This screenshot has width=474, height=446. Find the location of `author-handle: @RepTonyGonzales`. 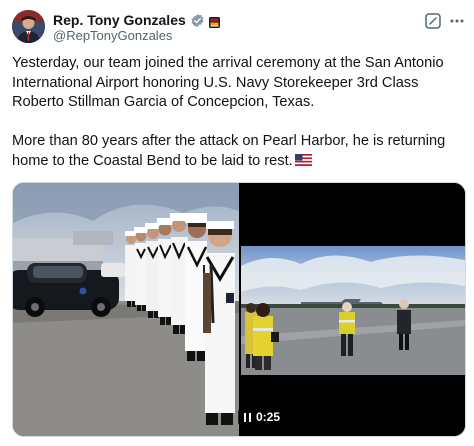

author-handle: @RepTonyGonzales is located at coordinates (112, 36).